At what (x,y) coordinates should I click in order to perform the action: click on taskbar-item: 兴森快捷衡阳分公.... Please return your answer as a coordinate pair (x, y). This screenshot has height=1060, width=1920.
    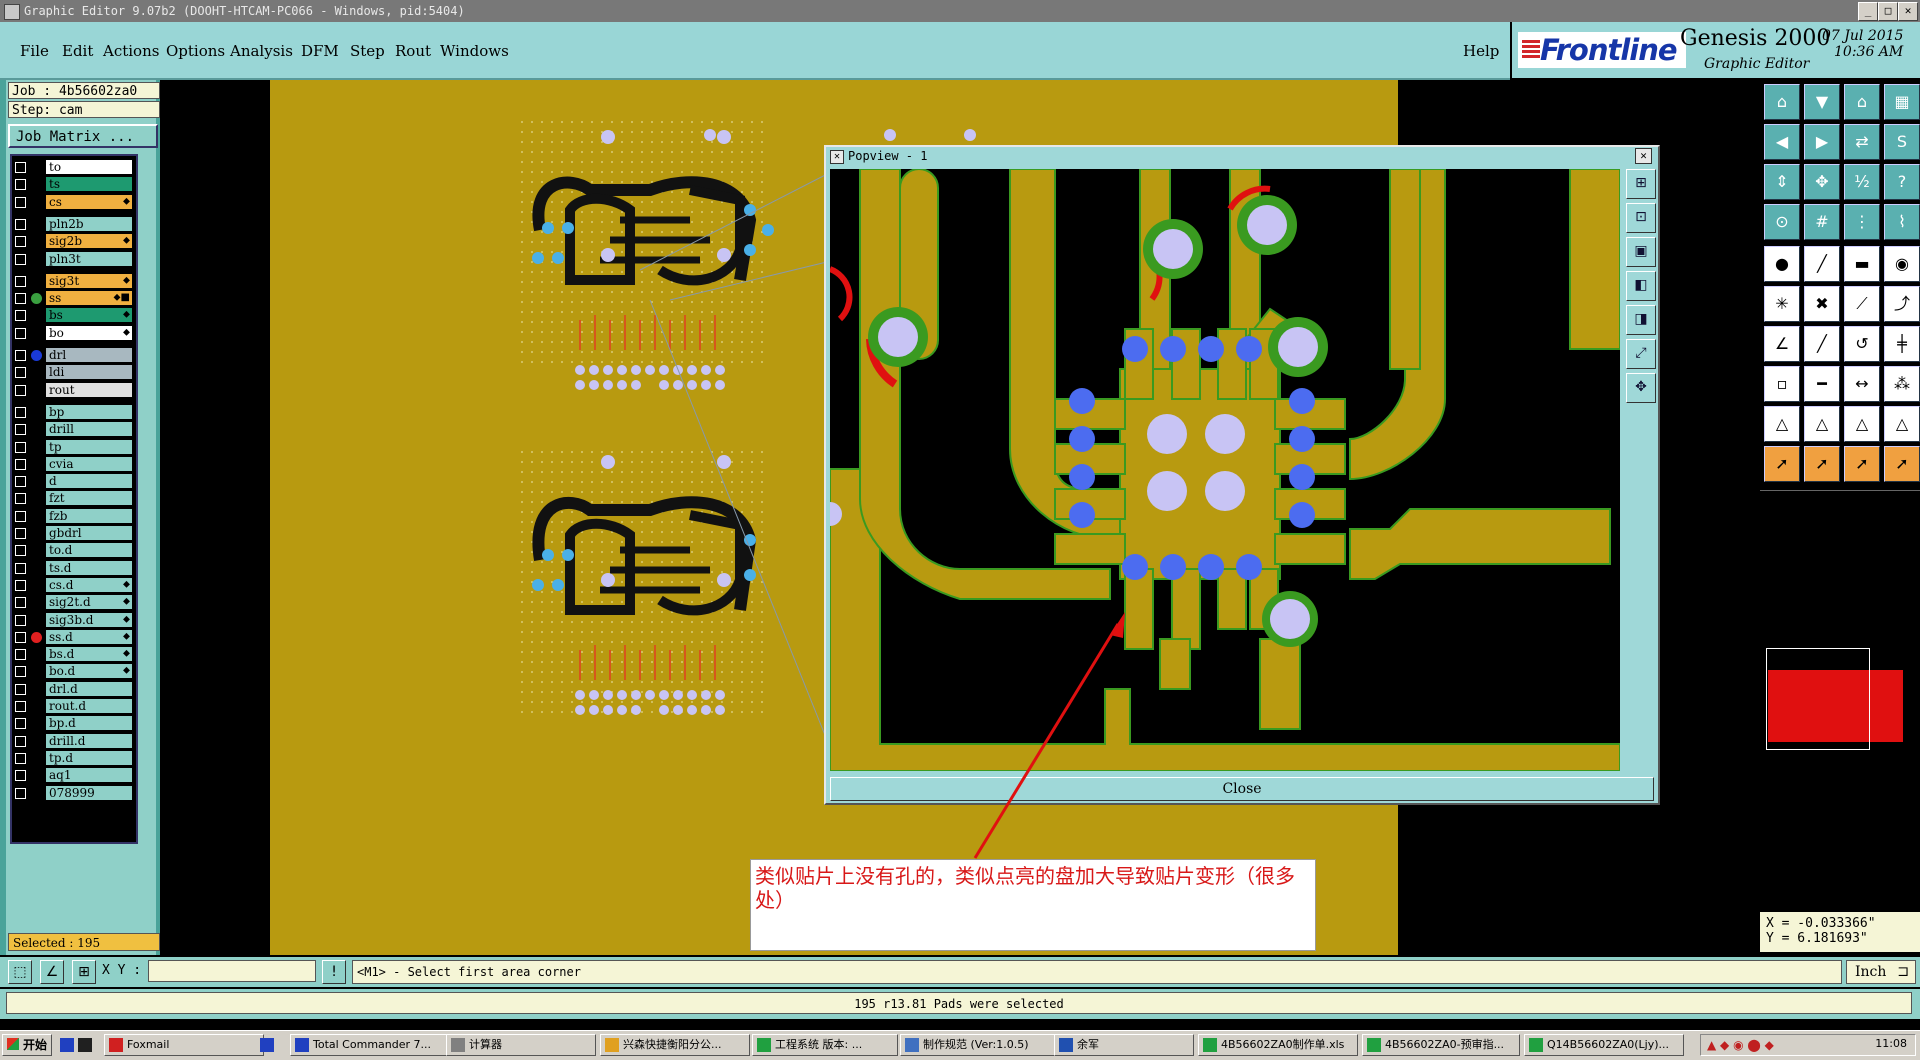
    Looking at the image, I should click on (675, 1045).